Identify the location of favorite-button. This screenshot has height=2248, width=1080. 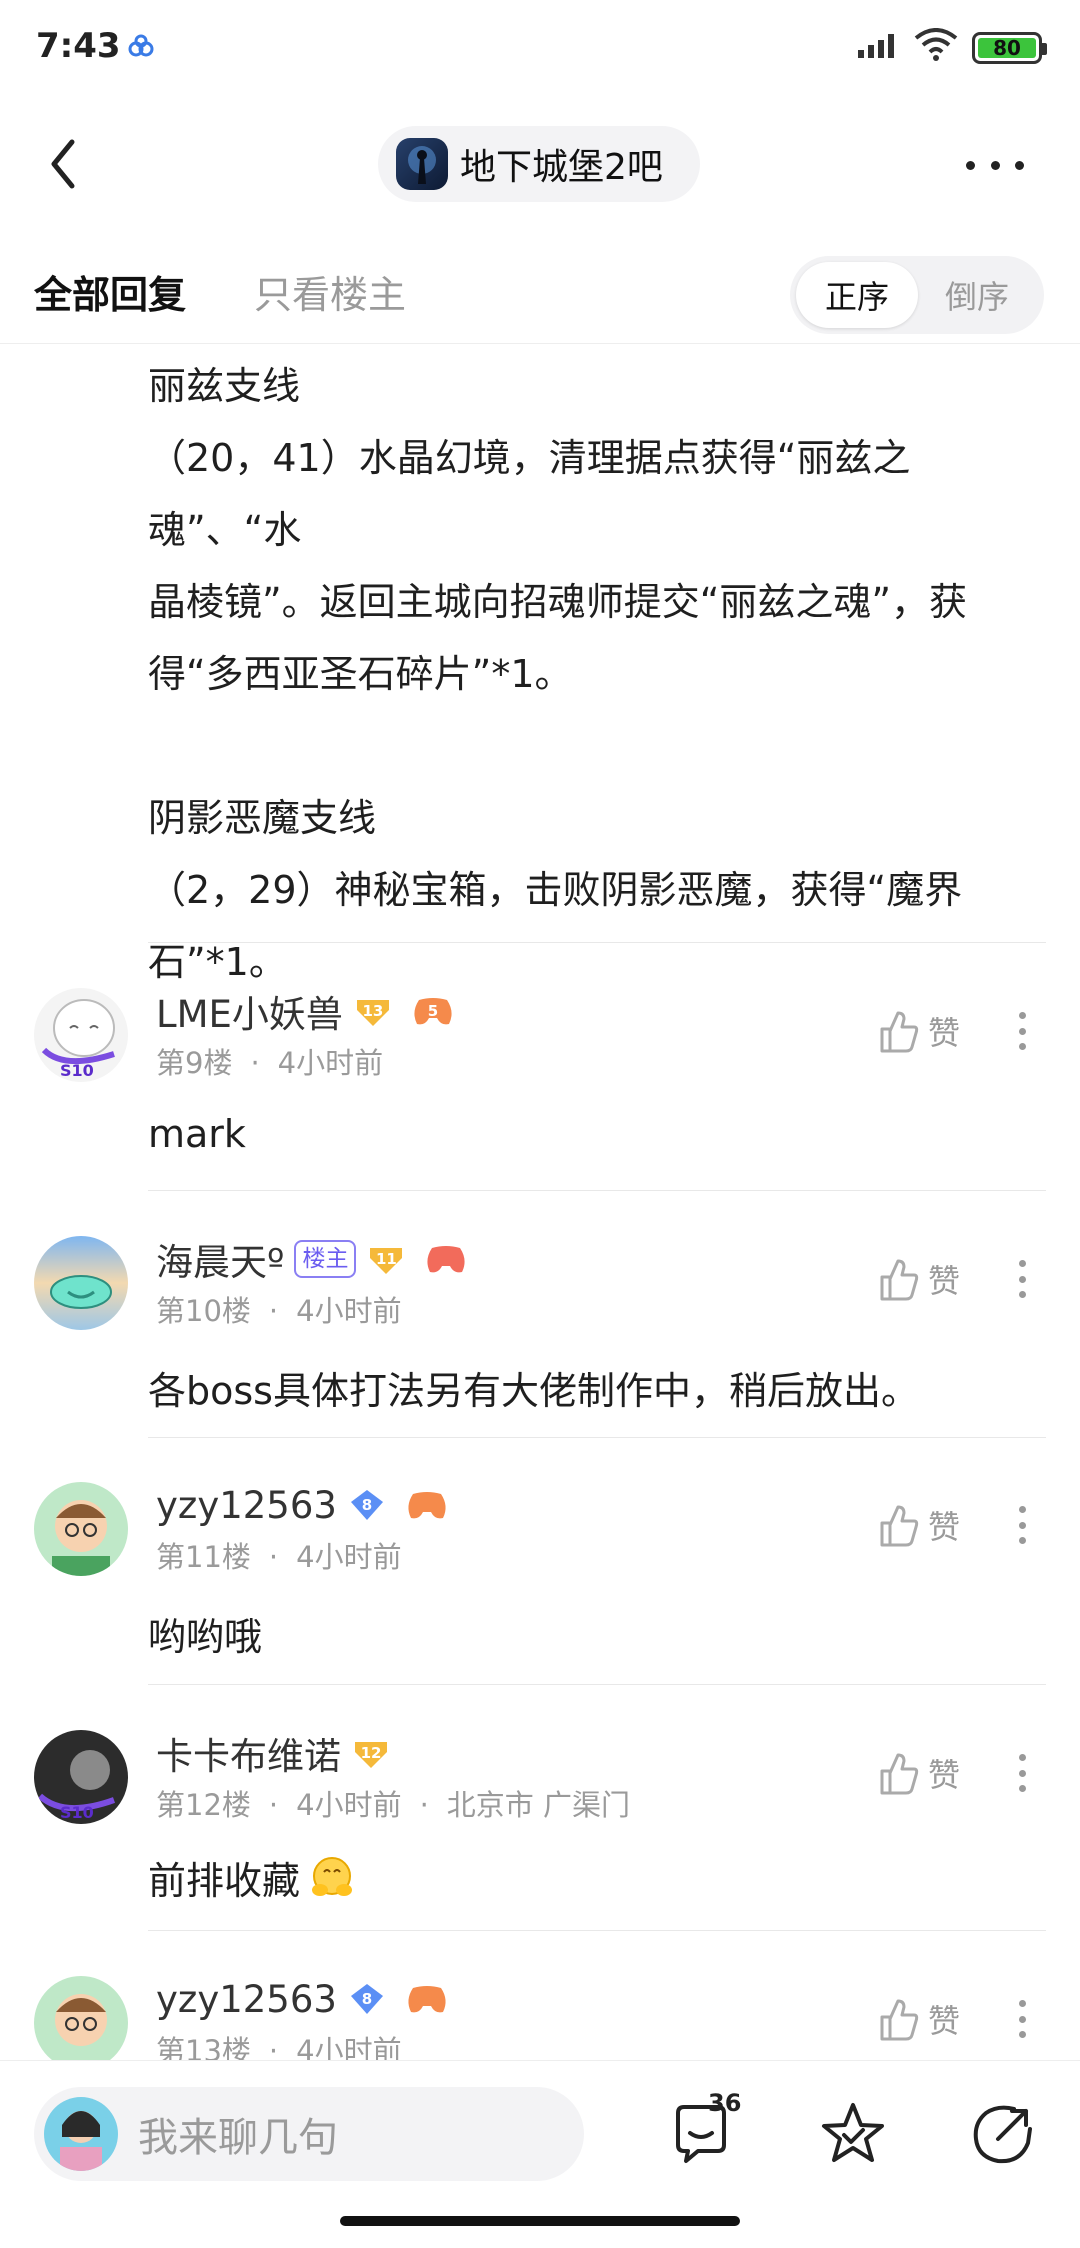
(853, 2134).